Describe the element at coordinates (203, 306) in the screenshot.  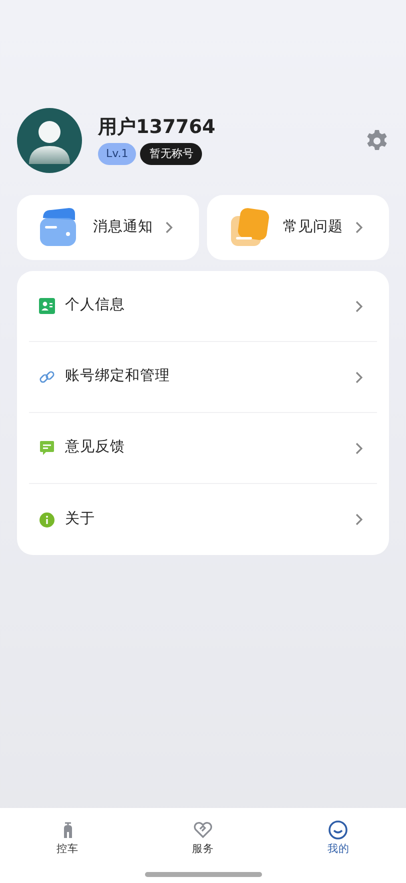
I see `menu-item: 个人信息` at that location.